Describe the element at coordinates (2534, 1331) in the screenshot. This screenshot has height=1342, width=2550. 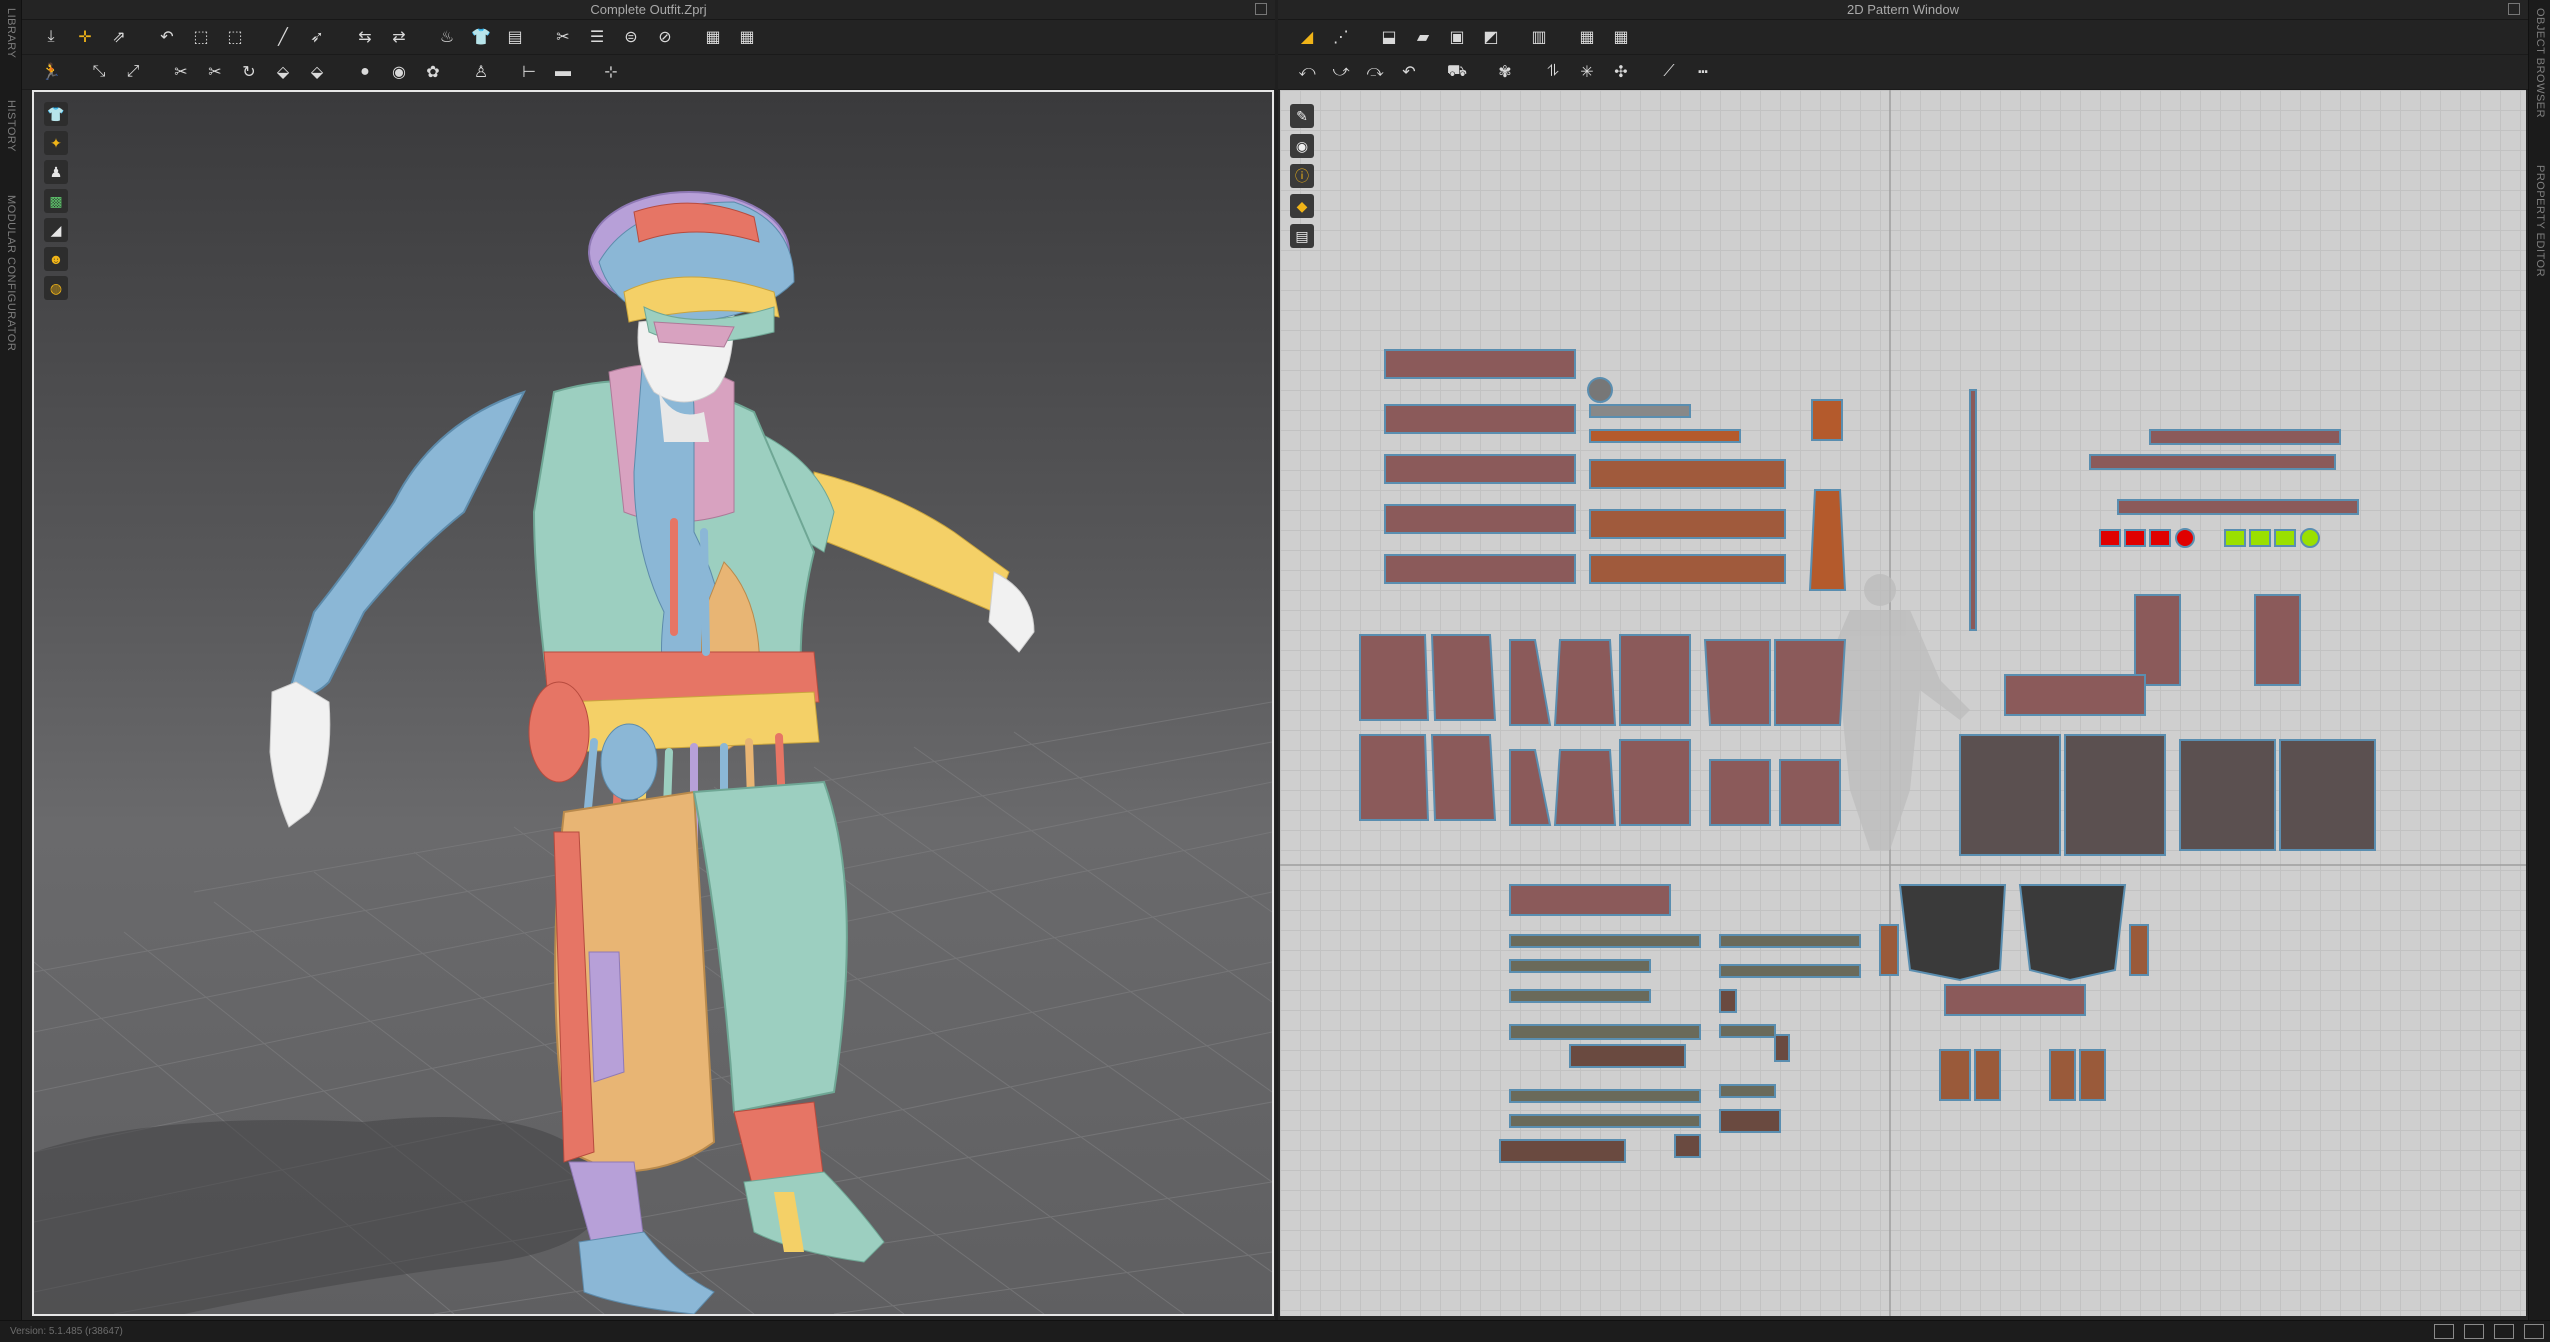
I see `layout-fullscreen-icon` at that location.